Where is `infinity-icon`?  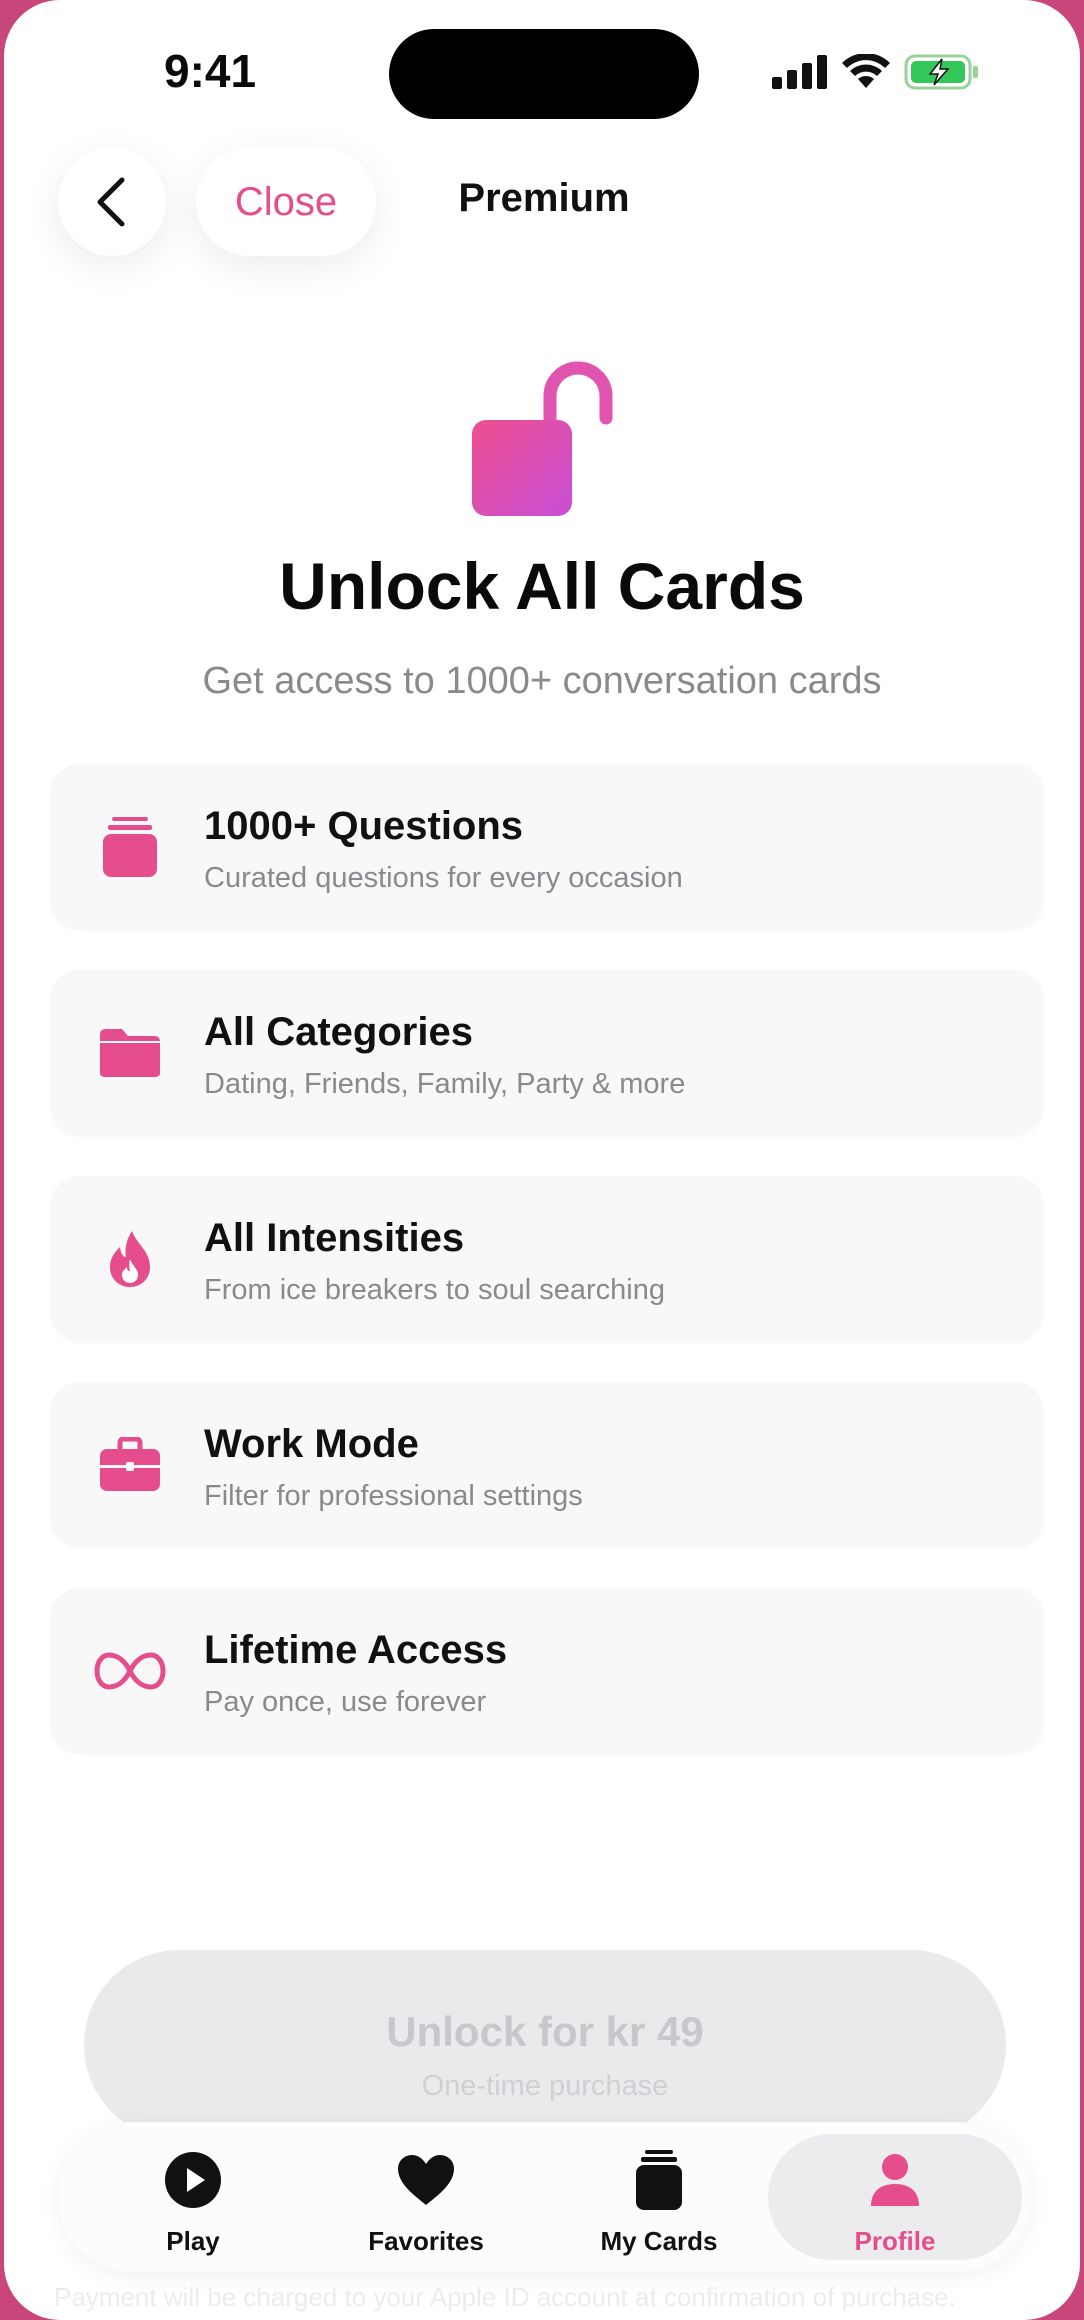 infinity-icon is located at coordinates (130, 1671).